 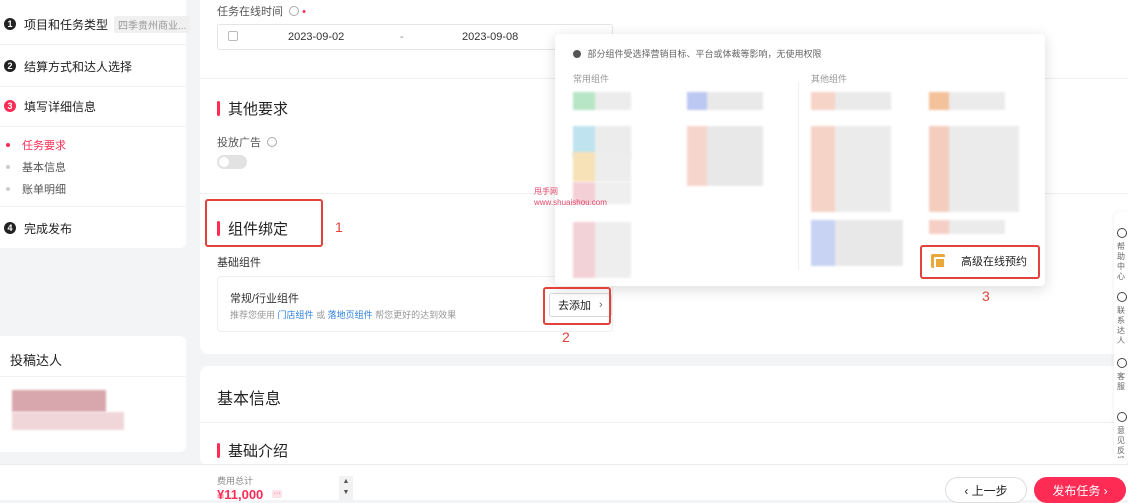 What do you see at coordinates (239, 143) in the screenshot?
I see `ad-label-text: 投放广告` at bounding box center [239, 143].